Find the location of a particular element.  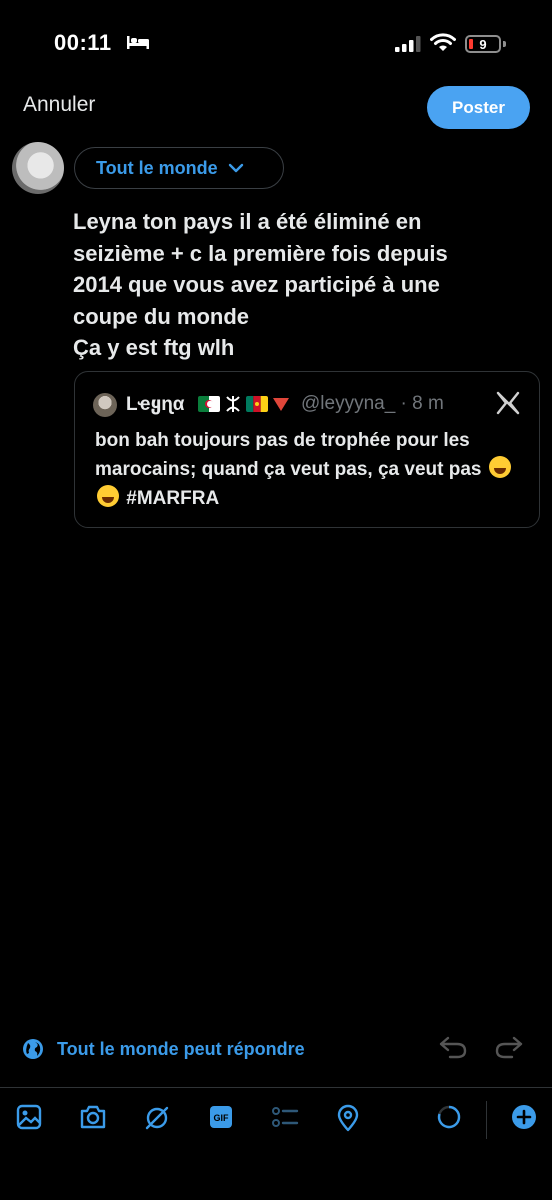

add-post-icon is located at coordinates (524, 1117).